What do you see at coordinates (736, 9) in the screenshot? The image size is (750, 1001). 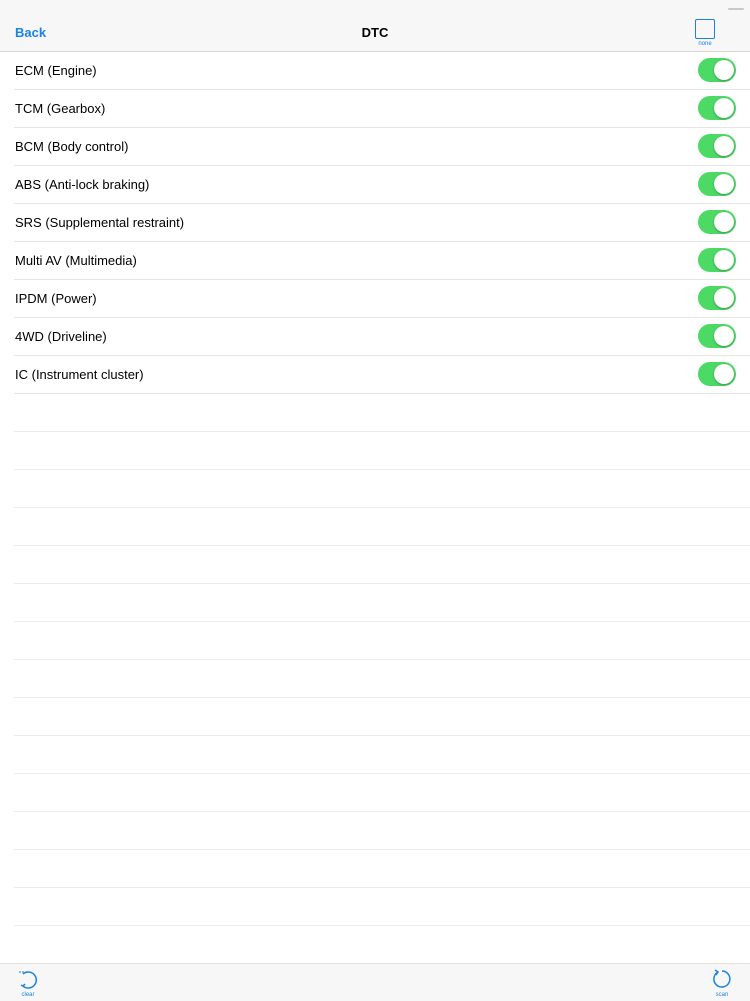 I see `status-indicator` at bounding box center [736, 9].